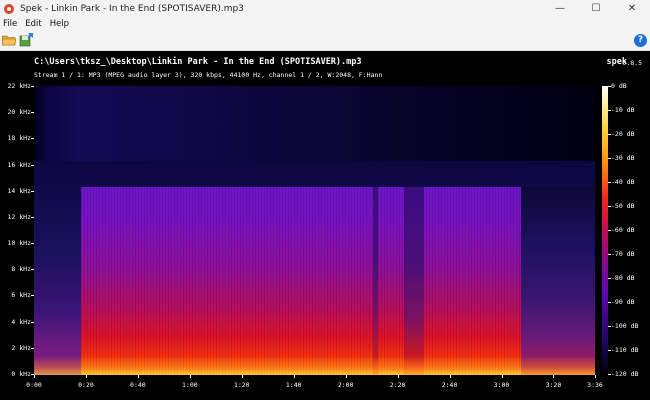 The image size is (650, 400). Describe the element at coordinates (241, 385) in the screenshot. I see `time-tick-label: 1:20` at that location.